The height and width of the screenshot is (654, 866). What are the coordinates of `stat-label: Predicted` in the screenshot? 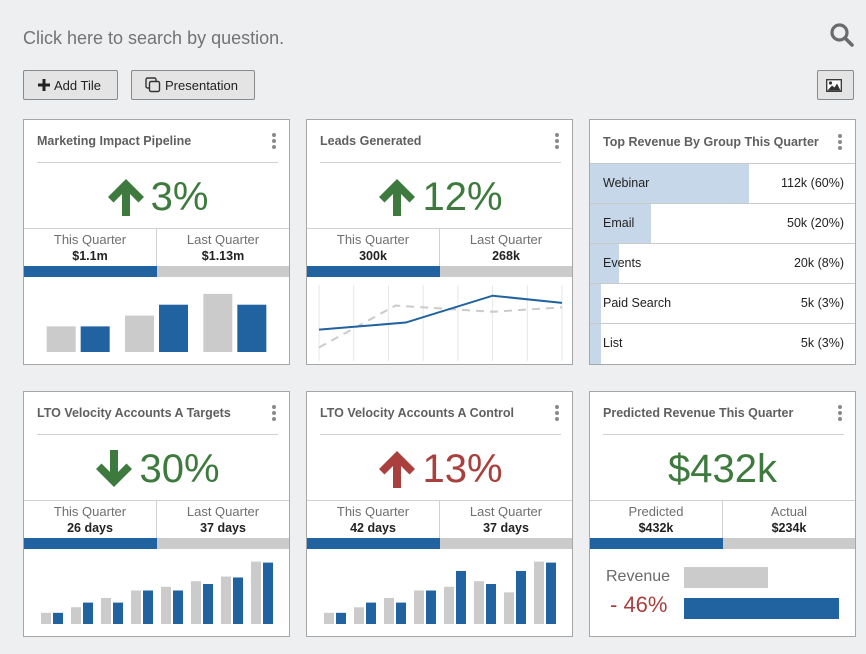 It's located at (656, 511).